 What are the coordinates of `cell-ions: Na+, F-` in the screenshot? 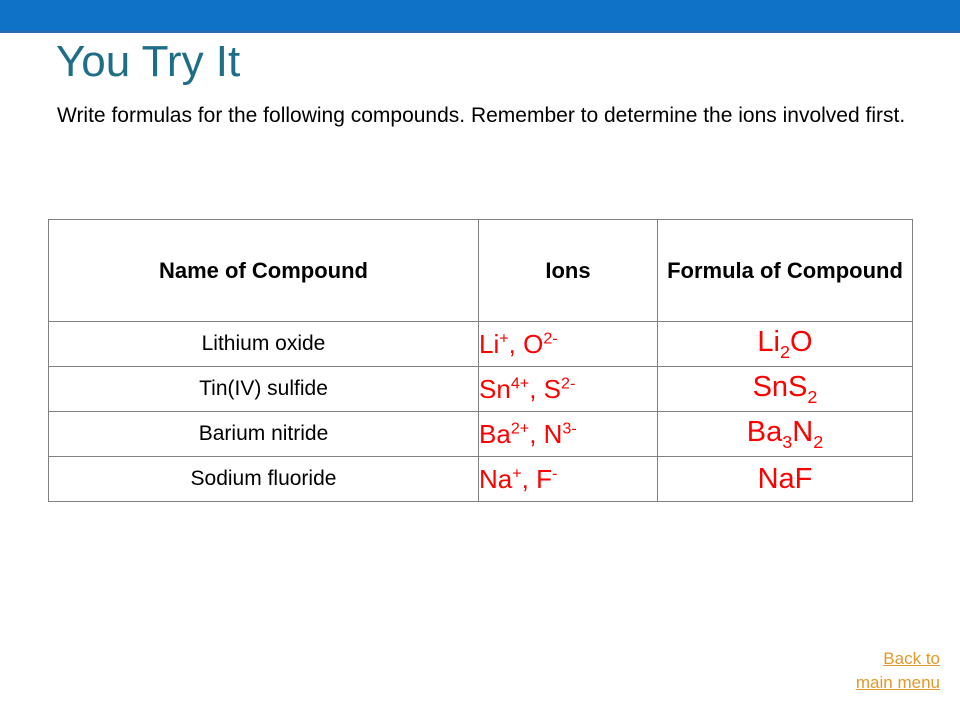 It's located at (568, 479).